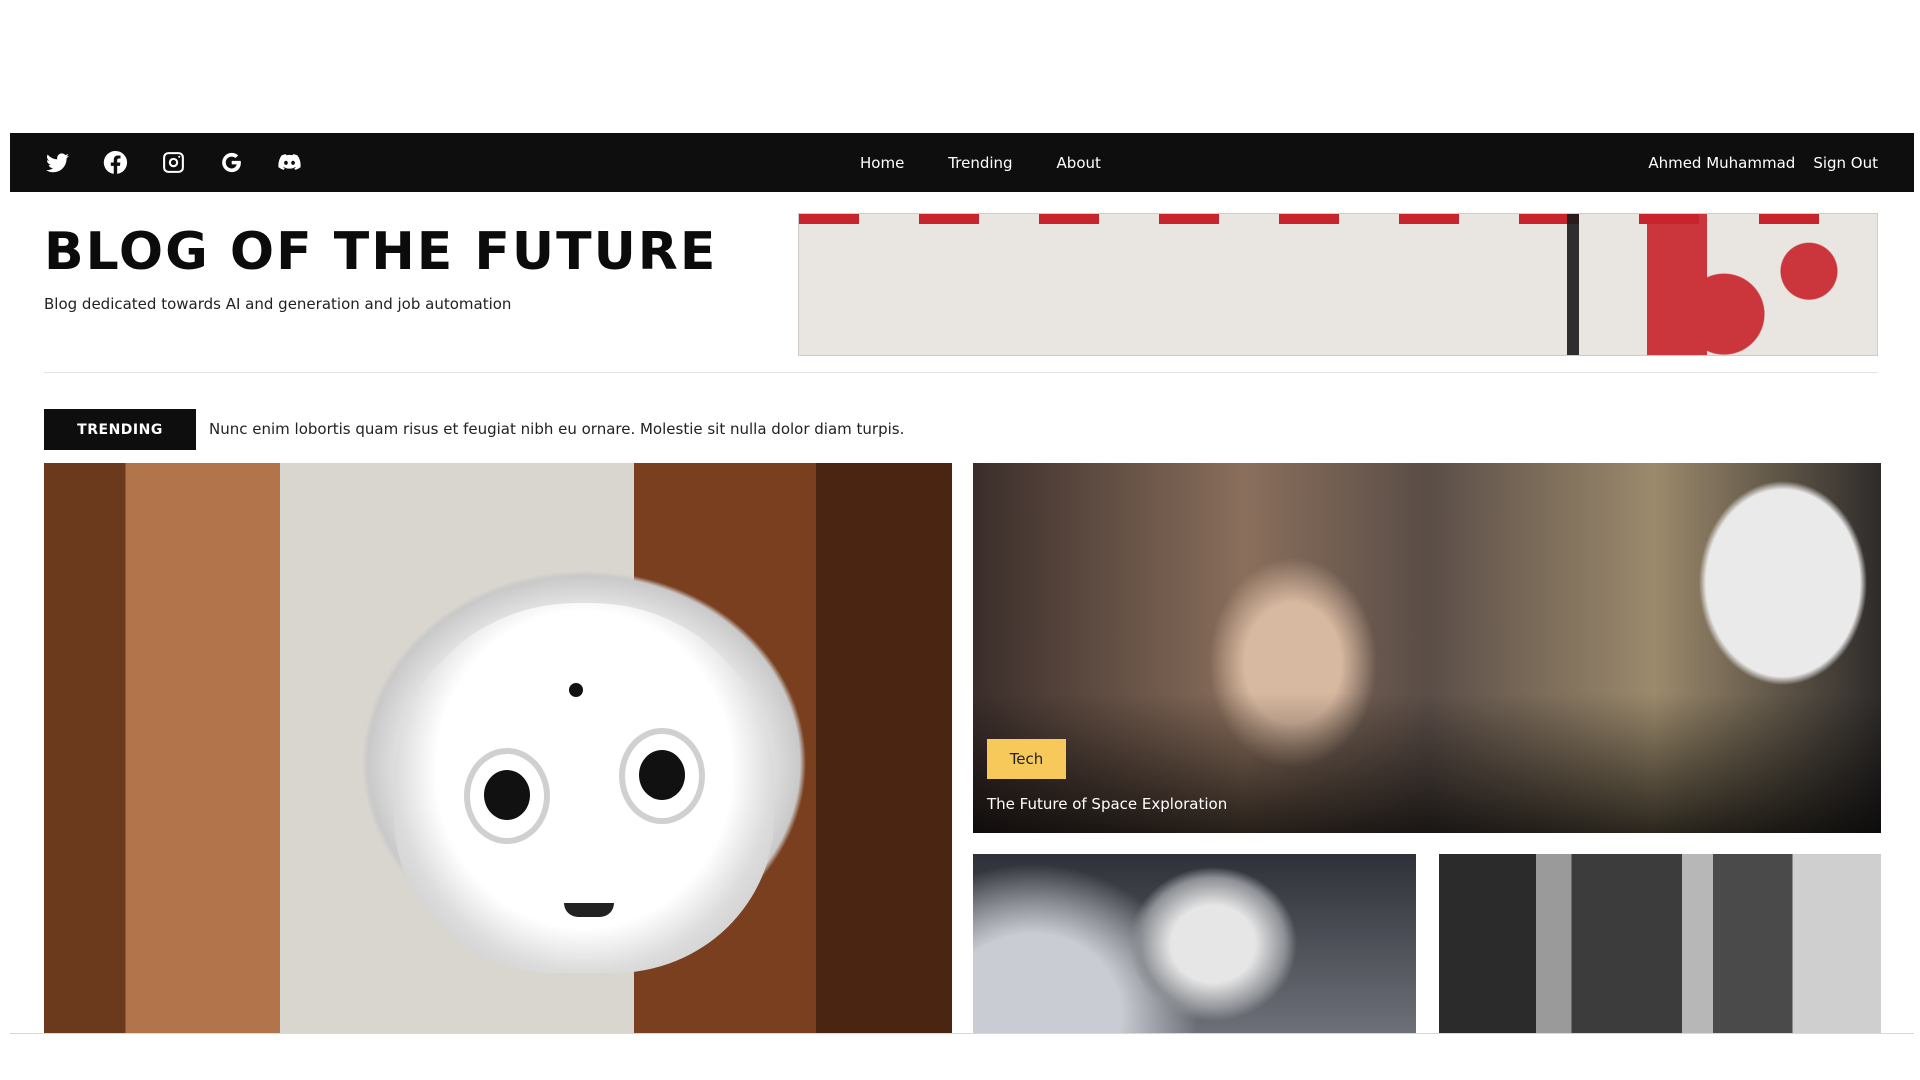 This screenshot has width=1920, height=1080. Describe the element at coordinates (962, 1033) in the screenshot. I see `page-bottom-border` at that location.